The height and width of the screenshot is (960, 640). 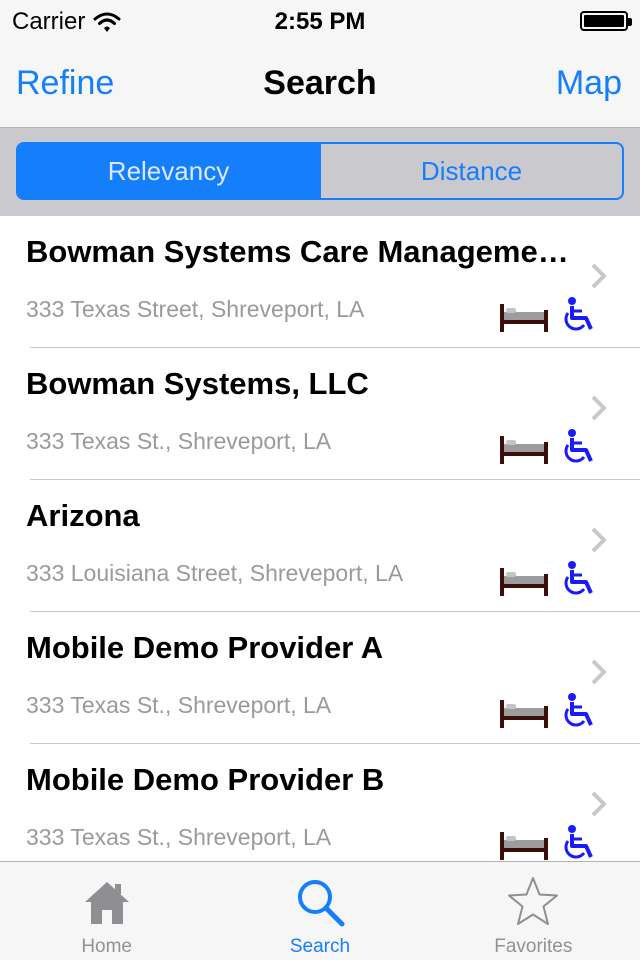 I want to click on search-icon, so click(x=321, y=903).